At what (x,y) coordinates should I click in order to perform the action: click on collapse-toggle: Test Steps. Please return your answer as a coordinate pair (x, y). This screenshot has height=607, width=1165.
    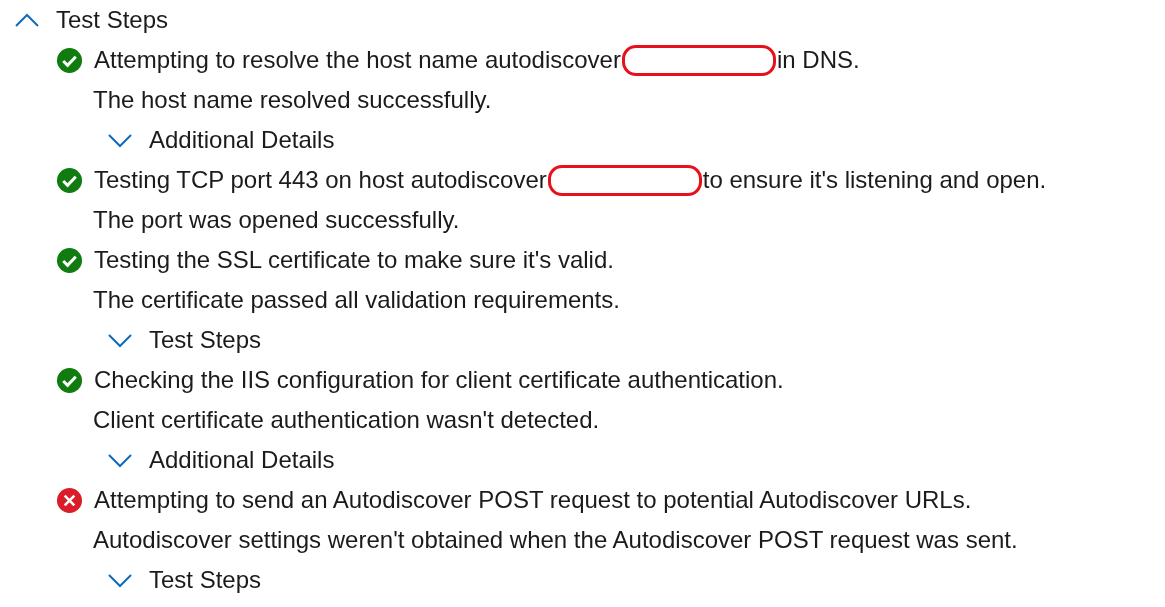
    Looking at the image, I should click on (91, 20).